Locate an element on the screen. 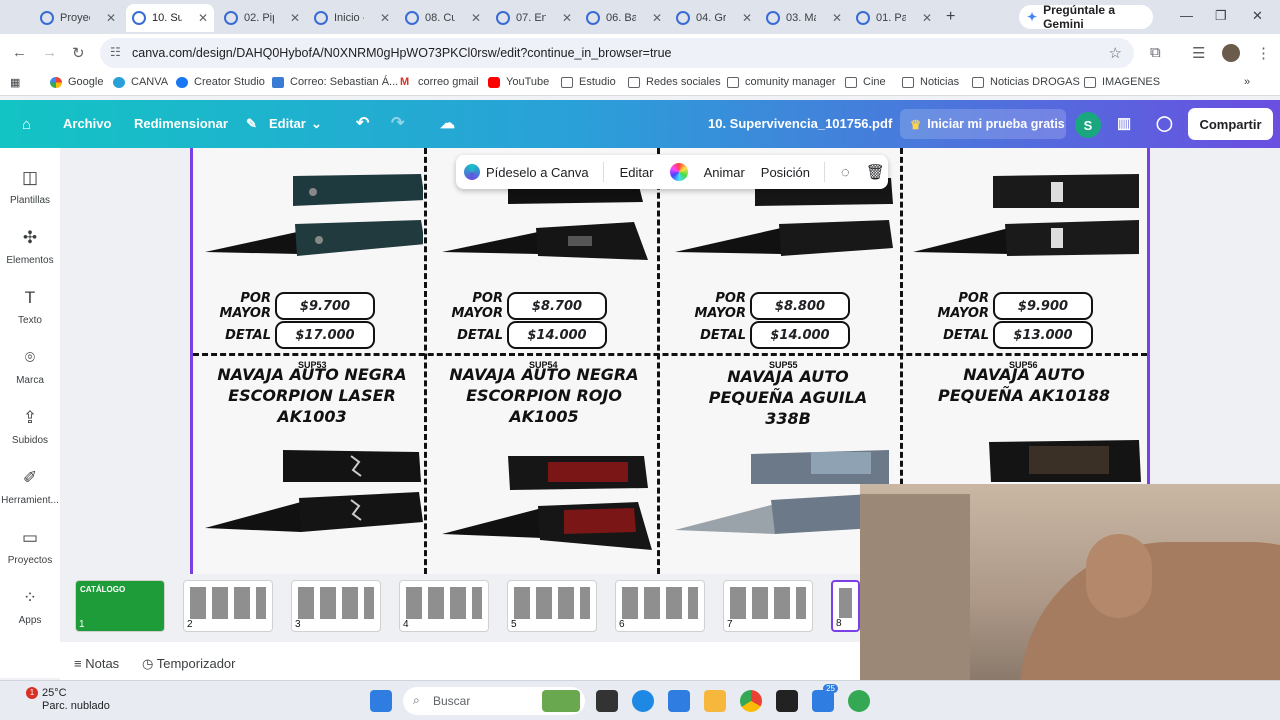 The height and width of the screenshot is (720, 1280). sidebar-item-apps: ⁘ Apps is located at coordinates (30, 607).